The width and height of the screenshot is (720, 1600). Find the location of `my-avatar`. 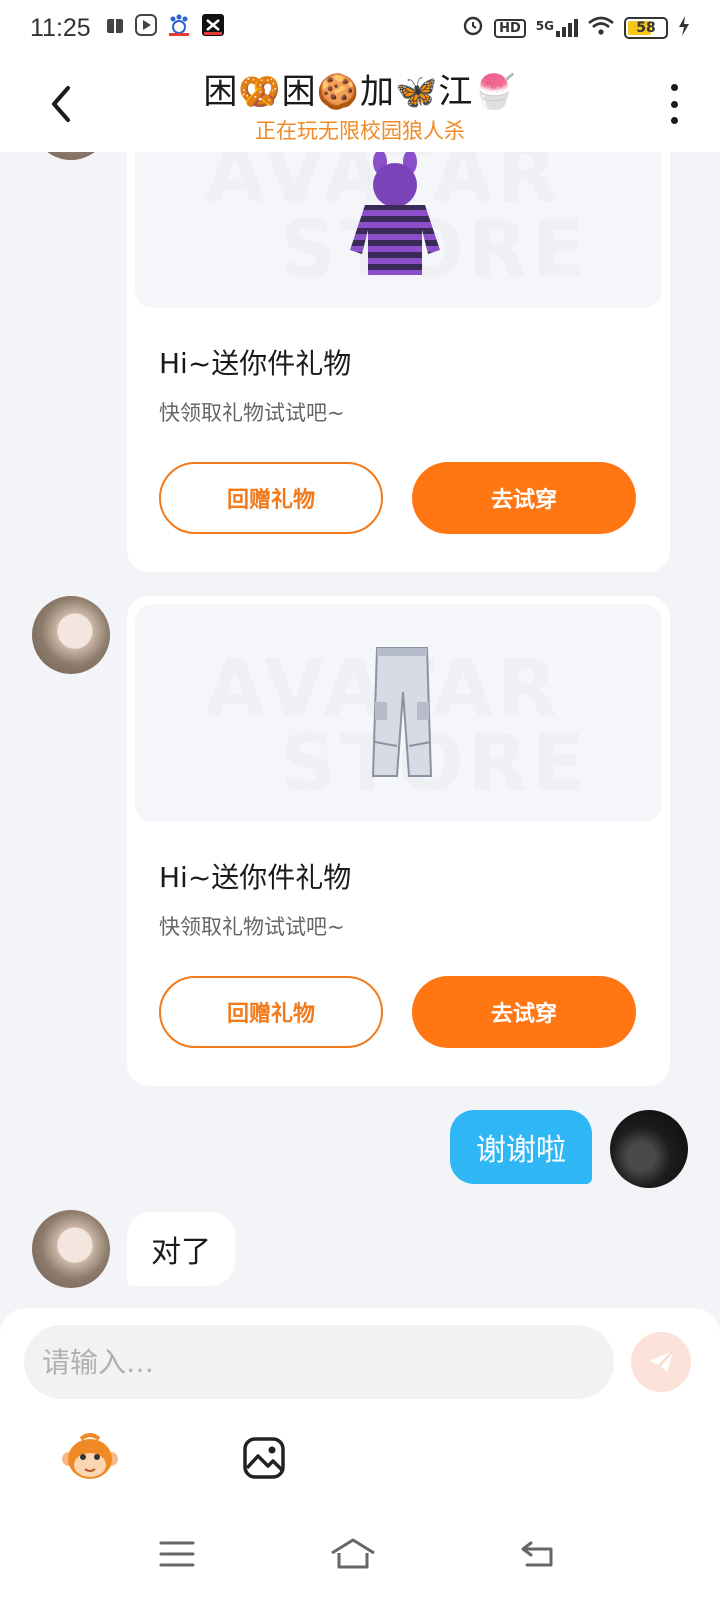

my-avatar is located at coordinates (649, 1149).